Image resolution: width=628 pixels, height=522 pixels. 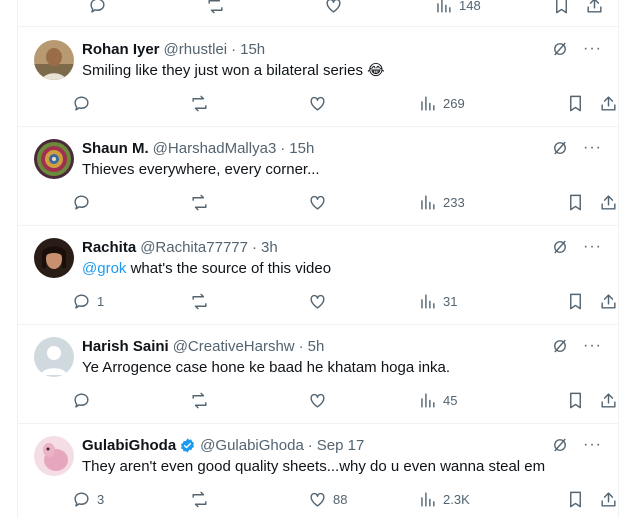 What do you see at coordinates (470, 6) in the screenshot?
I see `views-count: 148` at bounding box center [470, 6].